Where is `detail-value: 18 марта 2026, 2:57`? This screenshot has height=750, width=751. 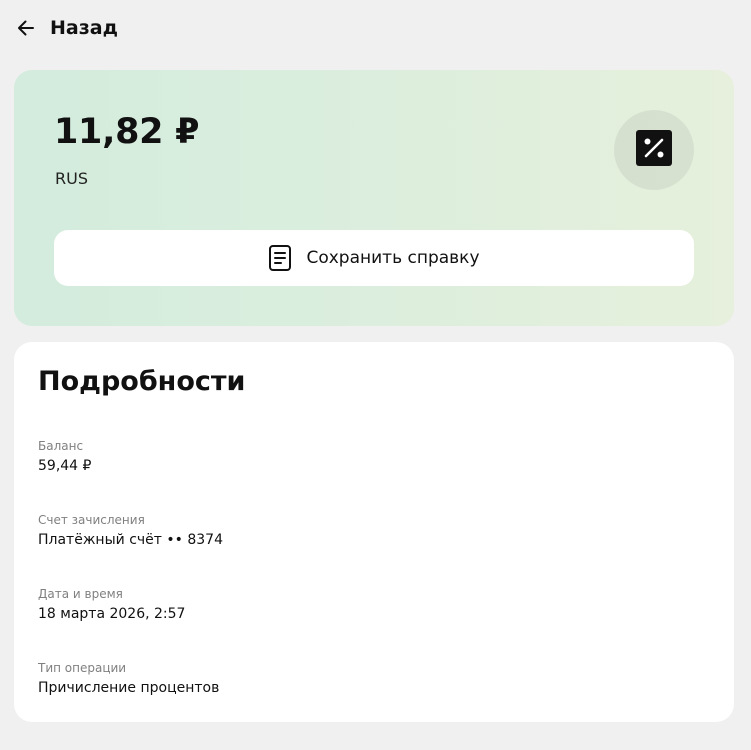
detail-value: 18 марта 2026, 2:57 is located at coordinates (112, 614).